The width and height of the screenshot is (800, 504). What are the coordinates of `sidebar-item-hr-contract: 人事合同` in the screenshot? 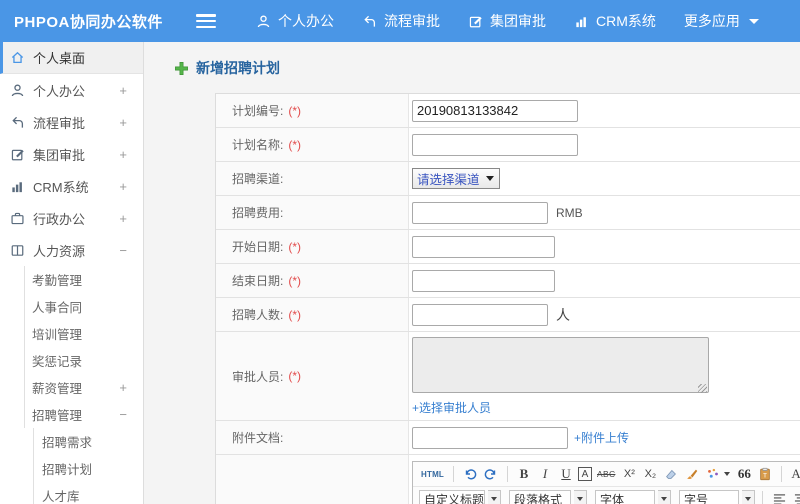 It's located at (71, 306).